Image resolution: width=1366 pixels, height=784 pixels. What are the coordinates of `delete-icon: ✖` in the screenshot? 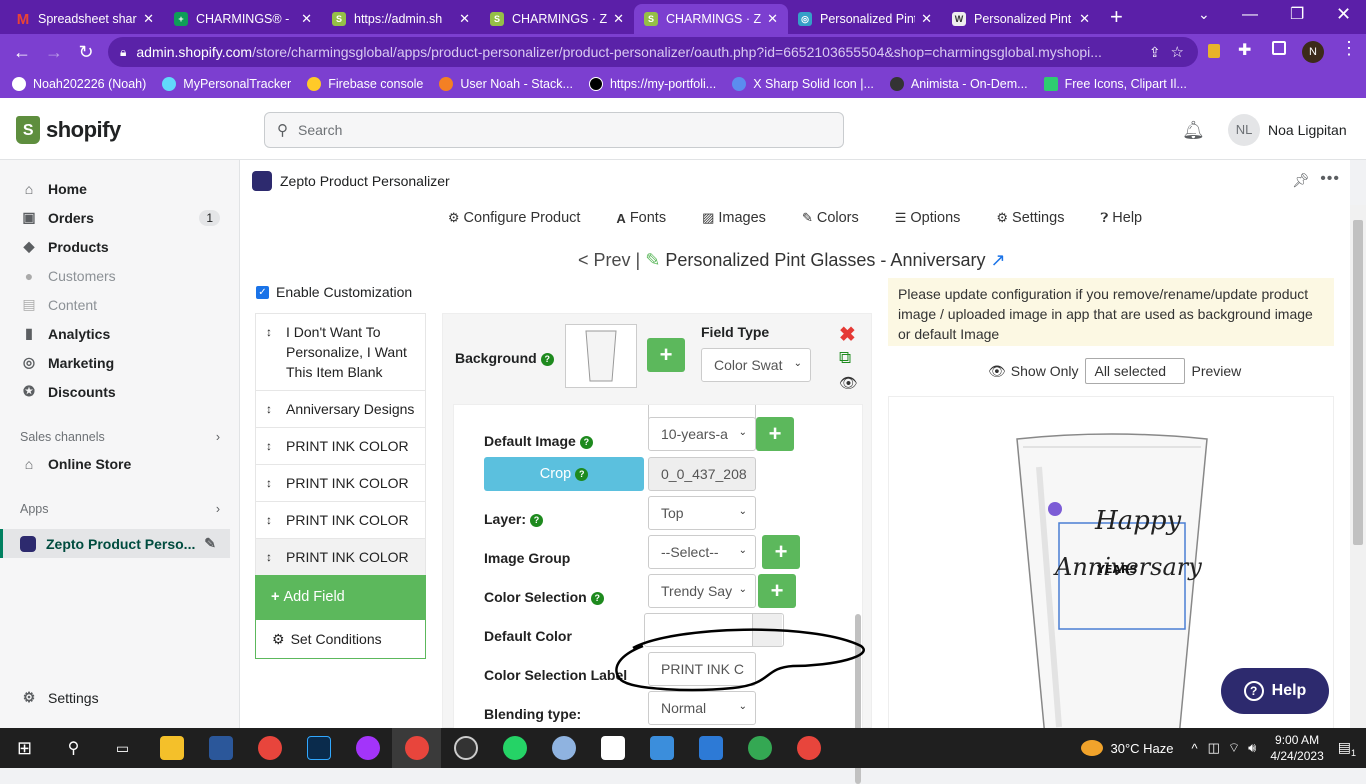 It's located at (847, 334).